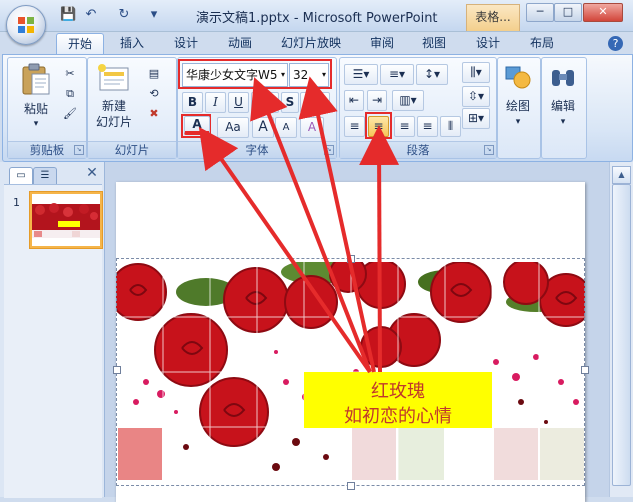  What do you see at coordinates (354, 126) in the screenshot?
I see `align-left-icon: ≡` at bounding box center [354, 126].